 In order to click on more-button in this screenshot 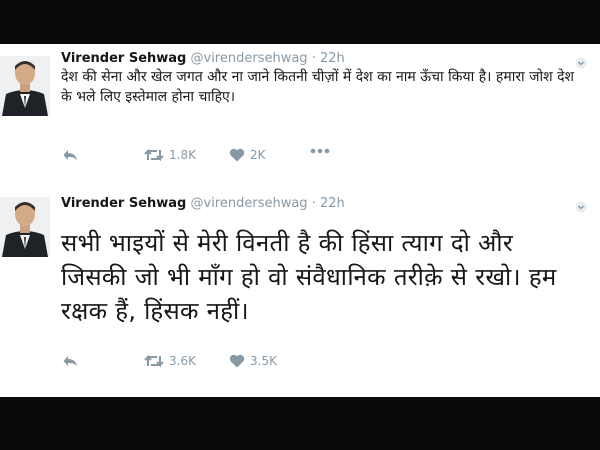, I will do `click(320, 151)`.